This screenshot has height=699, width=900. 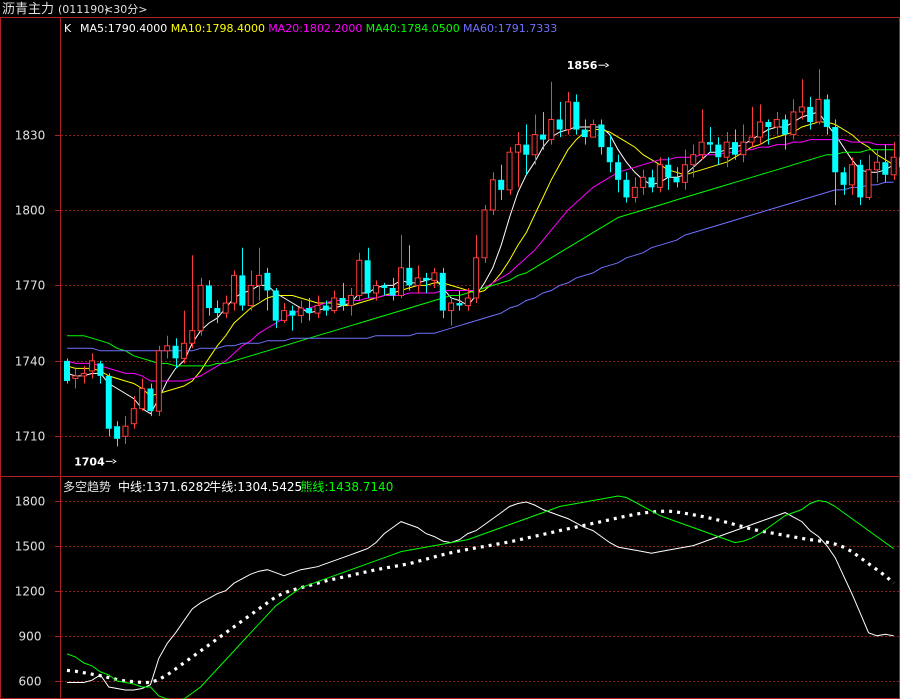 I want to click on indicator-y-tick-label: 600, so click(x=30, y=682).